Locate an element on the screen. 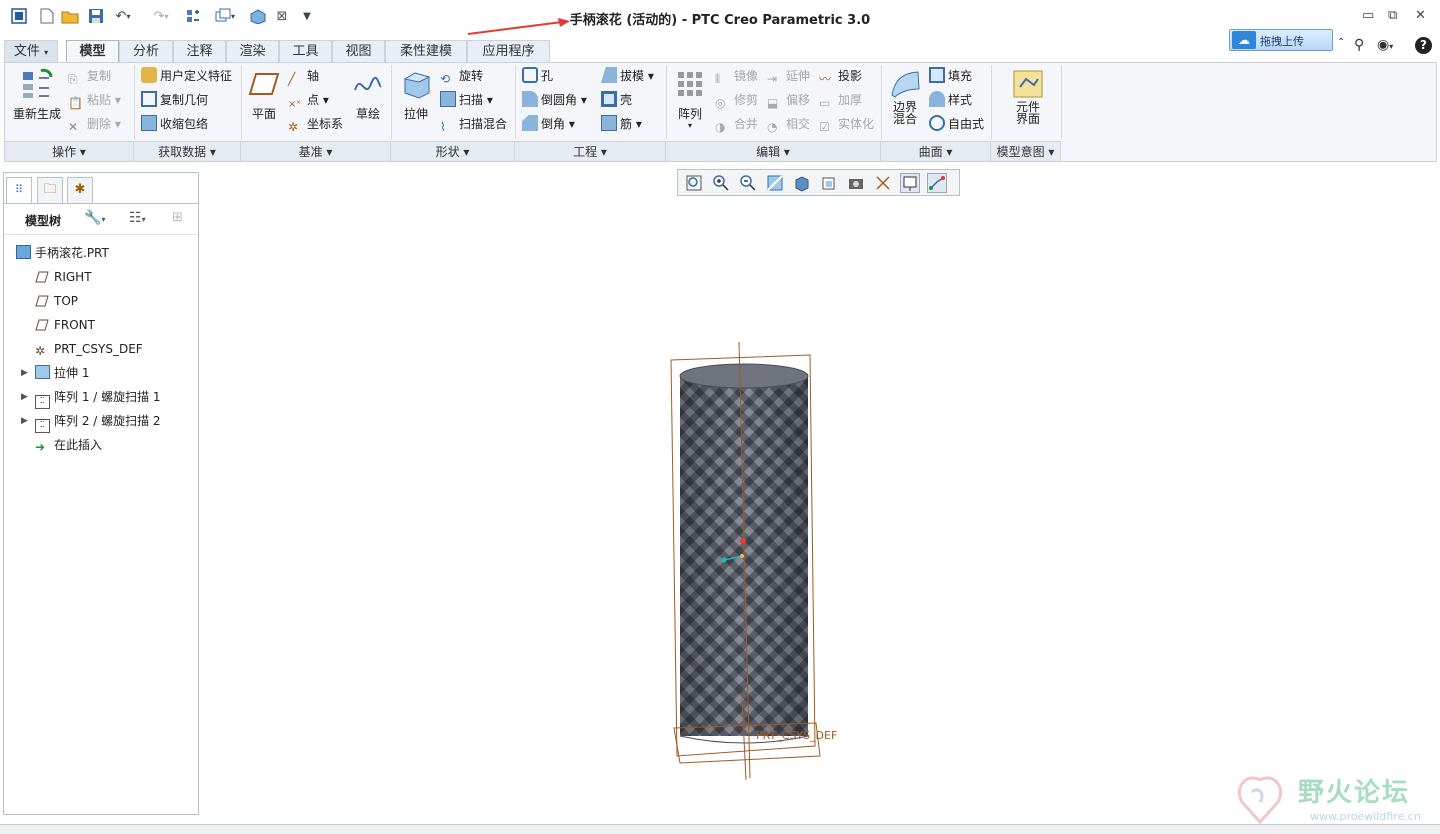 The height and width of the screenshot is (834, 1440). shrinkwrap-button: 收缩包络 is located at coordinates (174, 124).